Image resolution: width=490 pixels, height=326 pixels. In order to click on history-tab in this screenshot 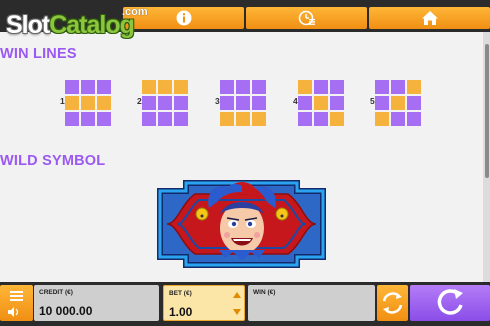, I will do `click(306, 18)`.